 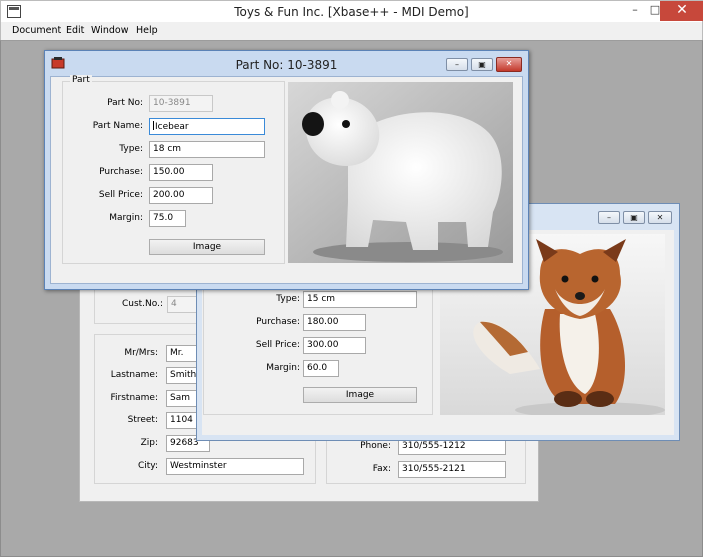 I want to click on customer-number-group: Cust.No.: 4, so click(x=146, y=305).